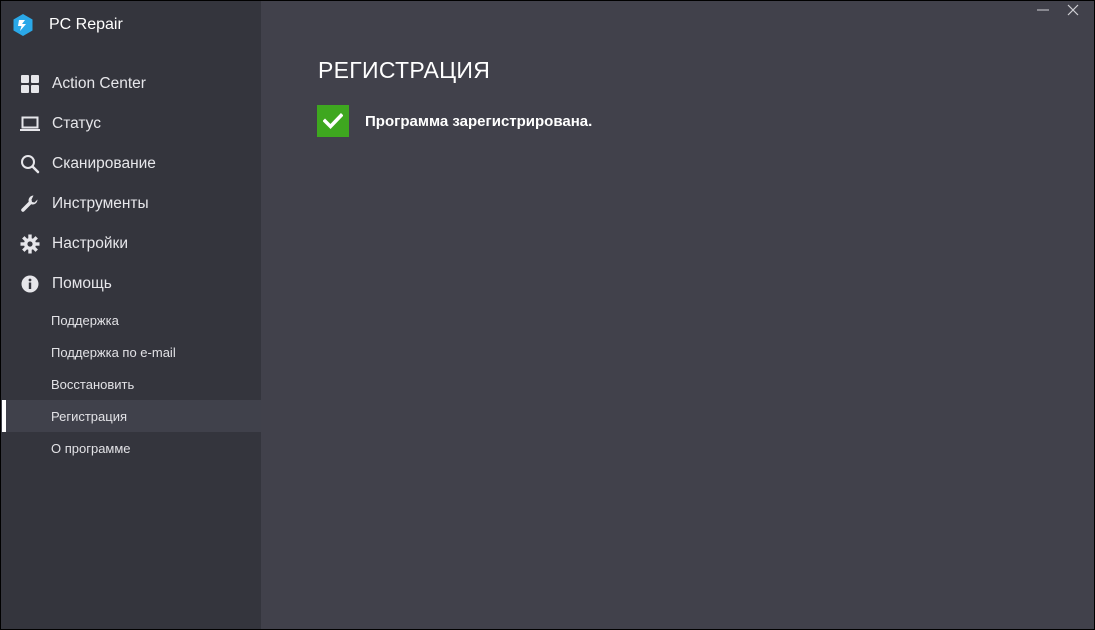 The width and height of the screenshot is (1095, 630). I want to click on nav-item-action-center: Action Center, so click(131, 84).